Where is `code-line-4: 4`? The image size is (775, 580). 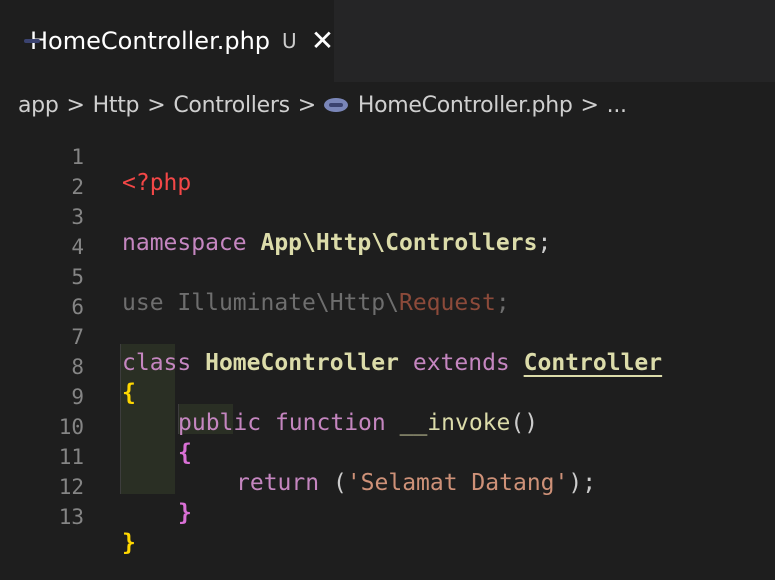
code-line-4: 4 is located at coordinates (387, 232).